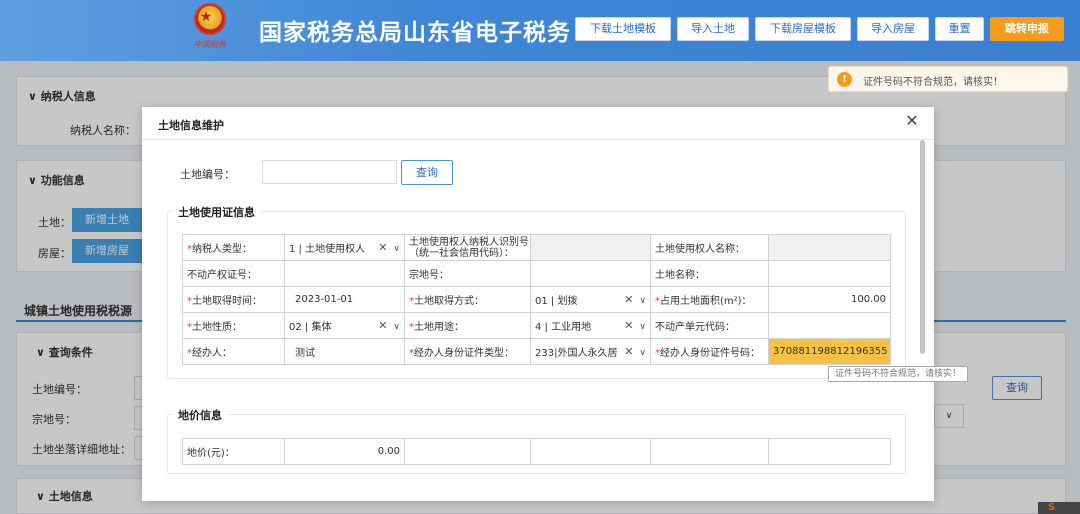 This screenshot has width=1080, height=514. Describe the element at coordinates (709, 247) in the screenshot. I see `user-name-label: 土地使用权人名称：` at that location.